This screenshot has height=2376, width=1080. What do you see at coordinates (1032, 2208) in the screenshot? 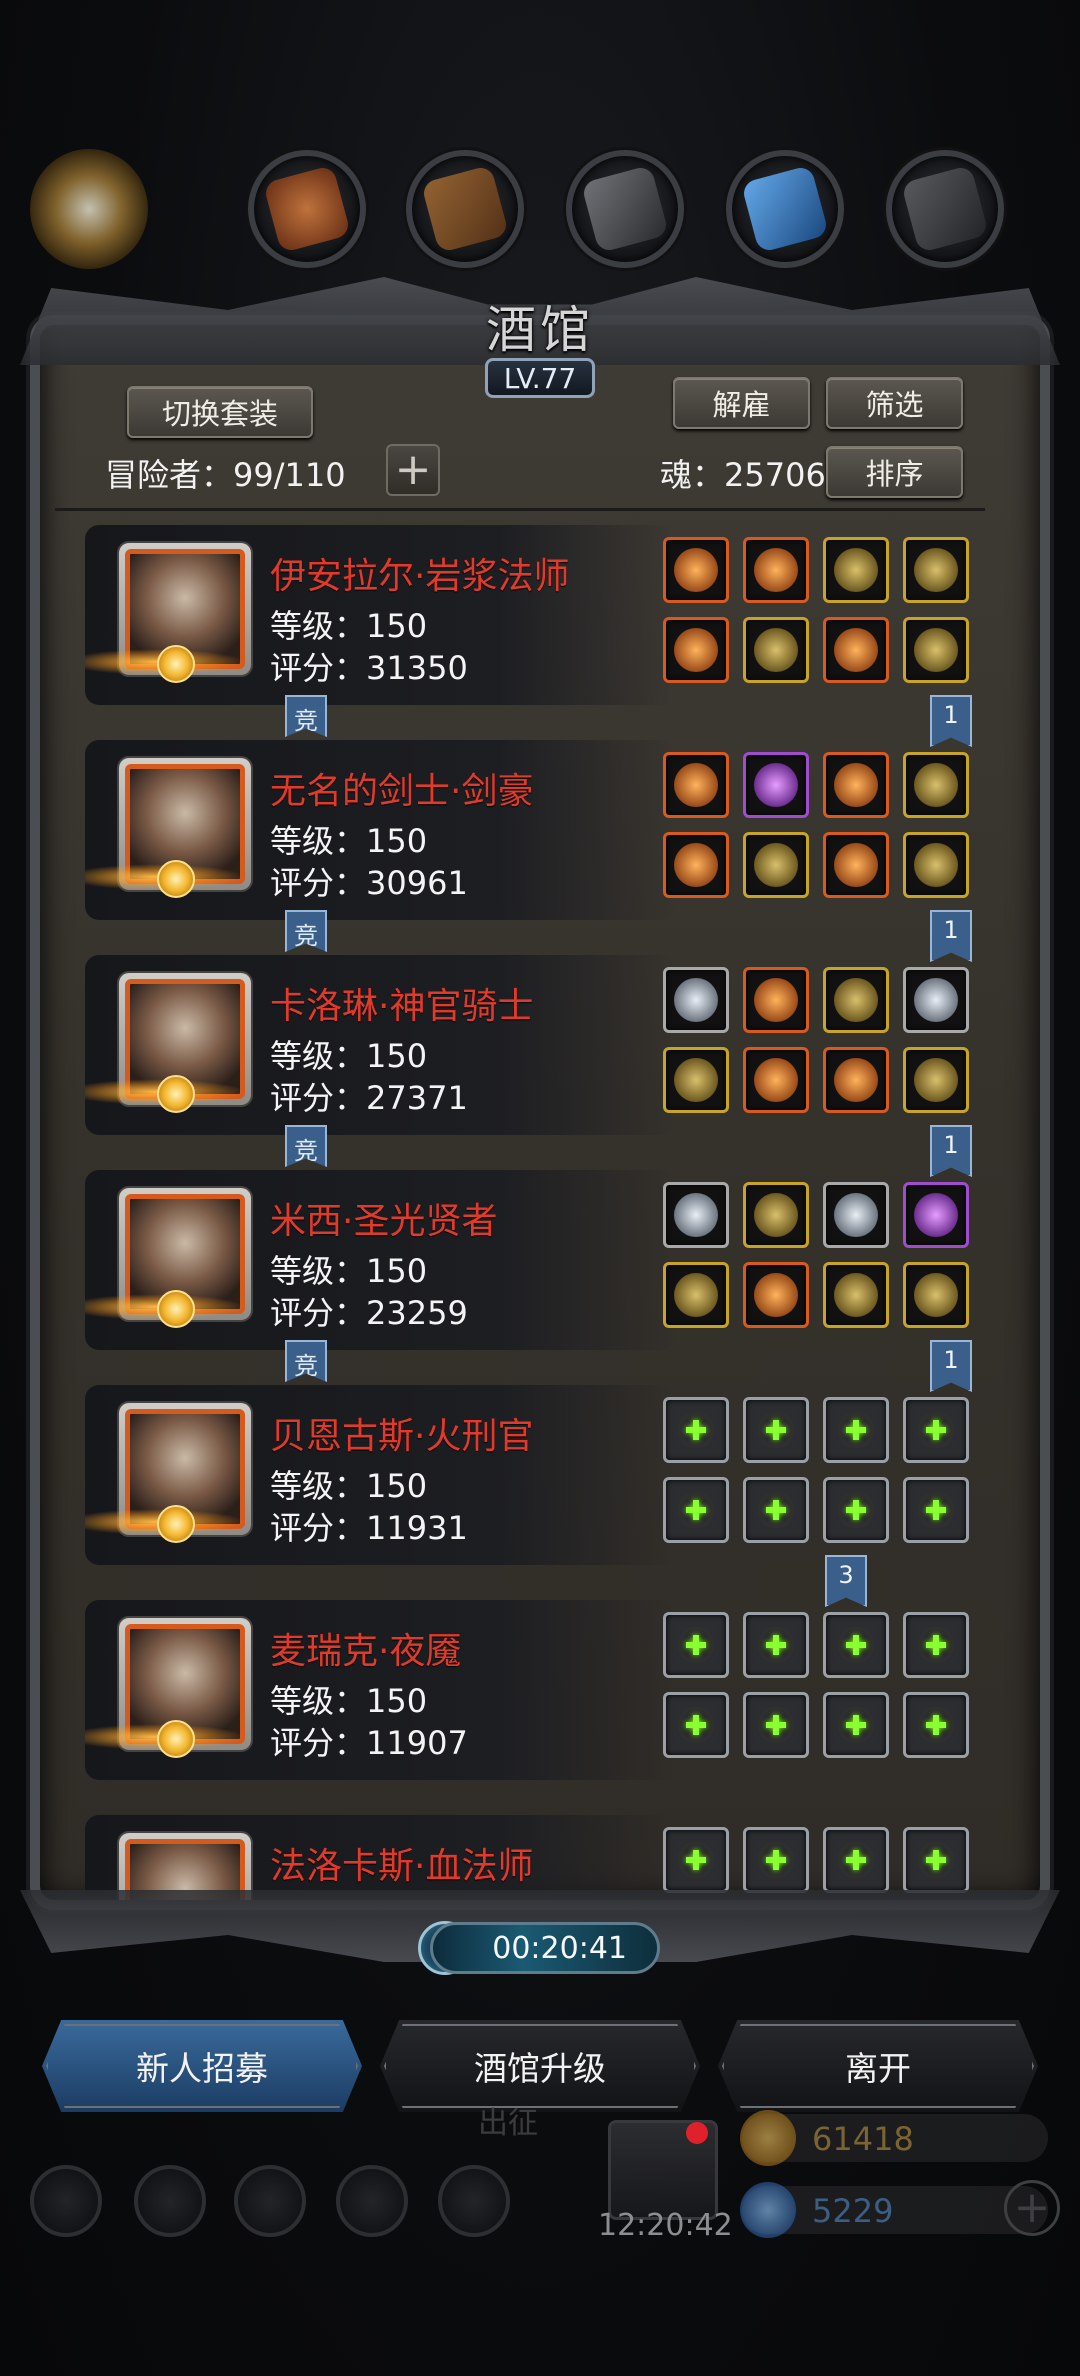
I see `add-gems-button: +` at bounding box center [1032, 2208].